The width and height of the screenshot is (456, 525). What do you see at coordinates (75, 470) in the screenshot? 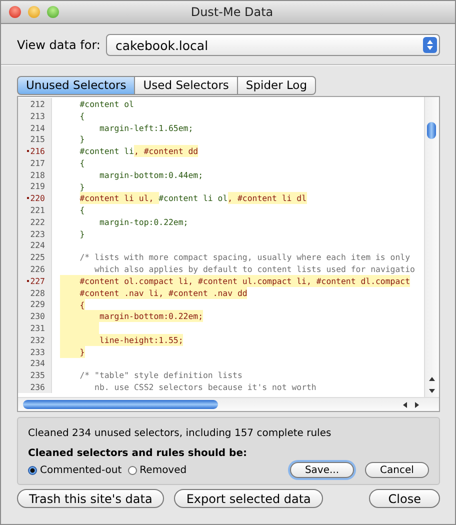
I see `radio-option: Commented-out` at bounding box center [75, 470].